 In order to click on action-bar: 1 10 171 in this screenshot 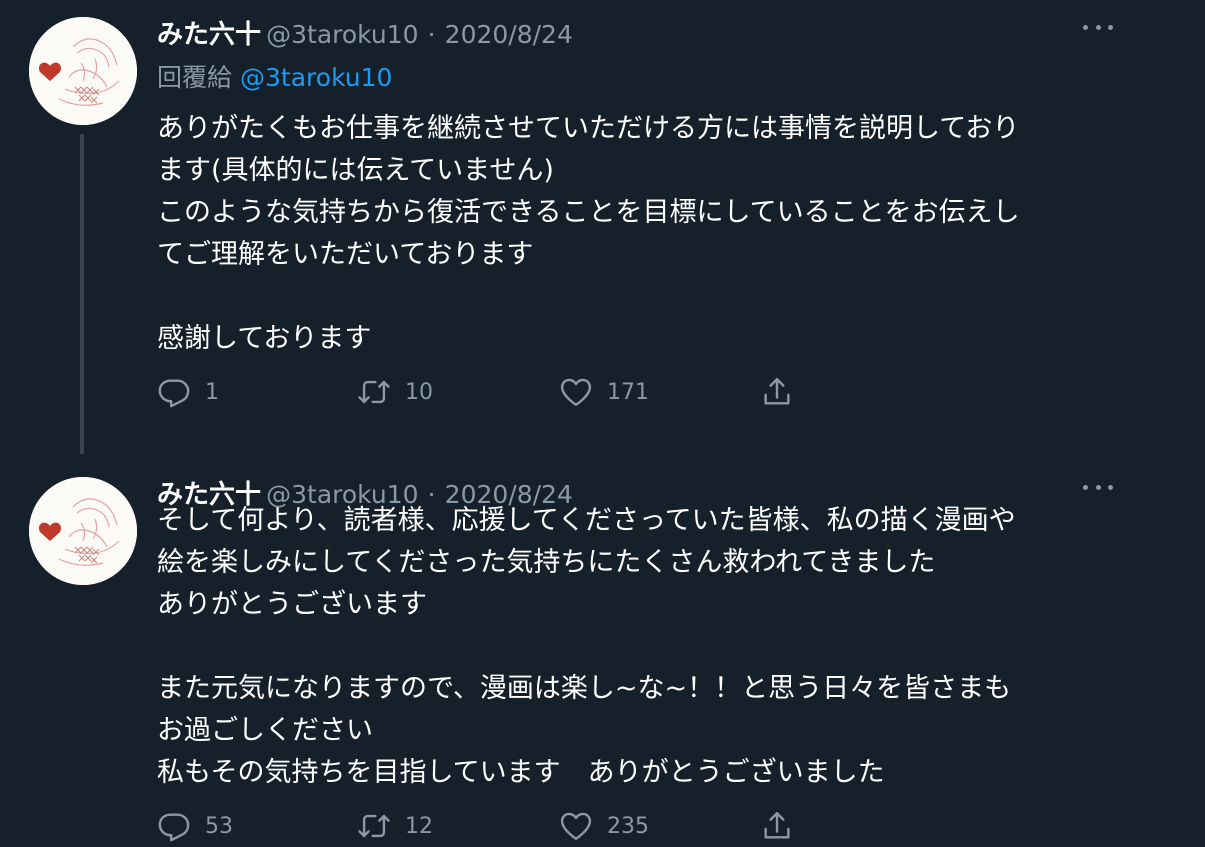, I will do `click(487, 392)`.